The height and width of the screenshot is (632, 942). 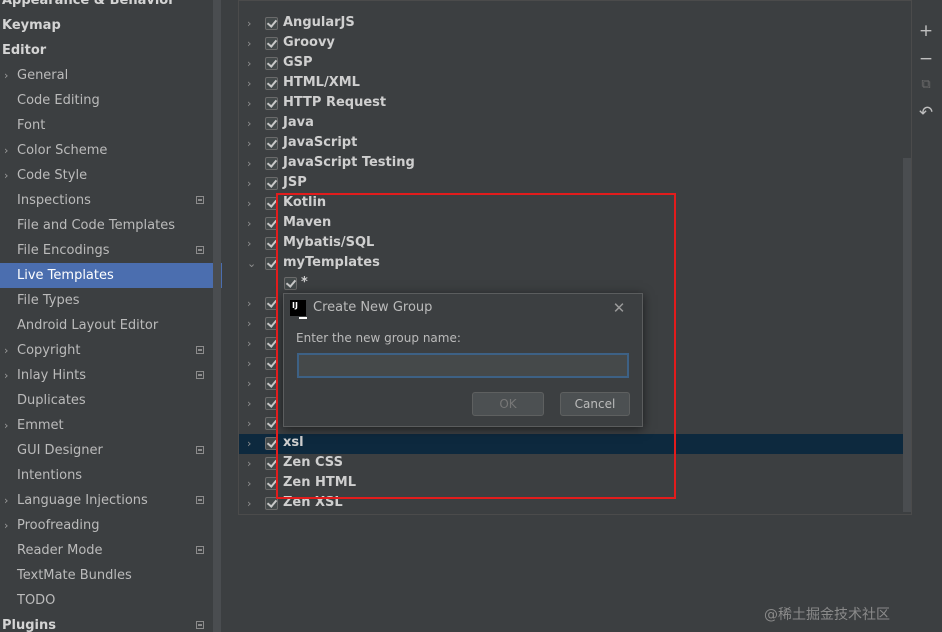 I want to click on template-group-row: › Zen XSL, so click(x=575, y=504).